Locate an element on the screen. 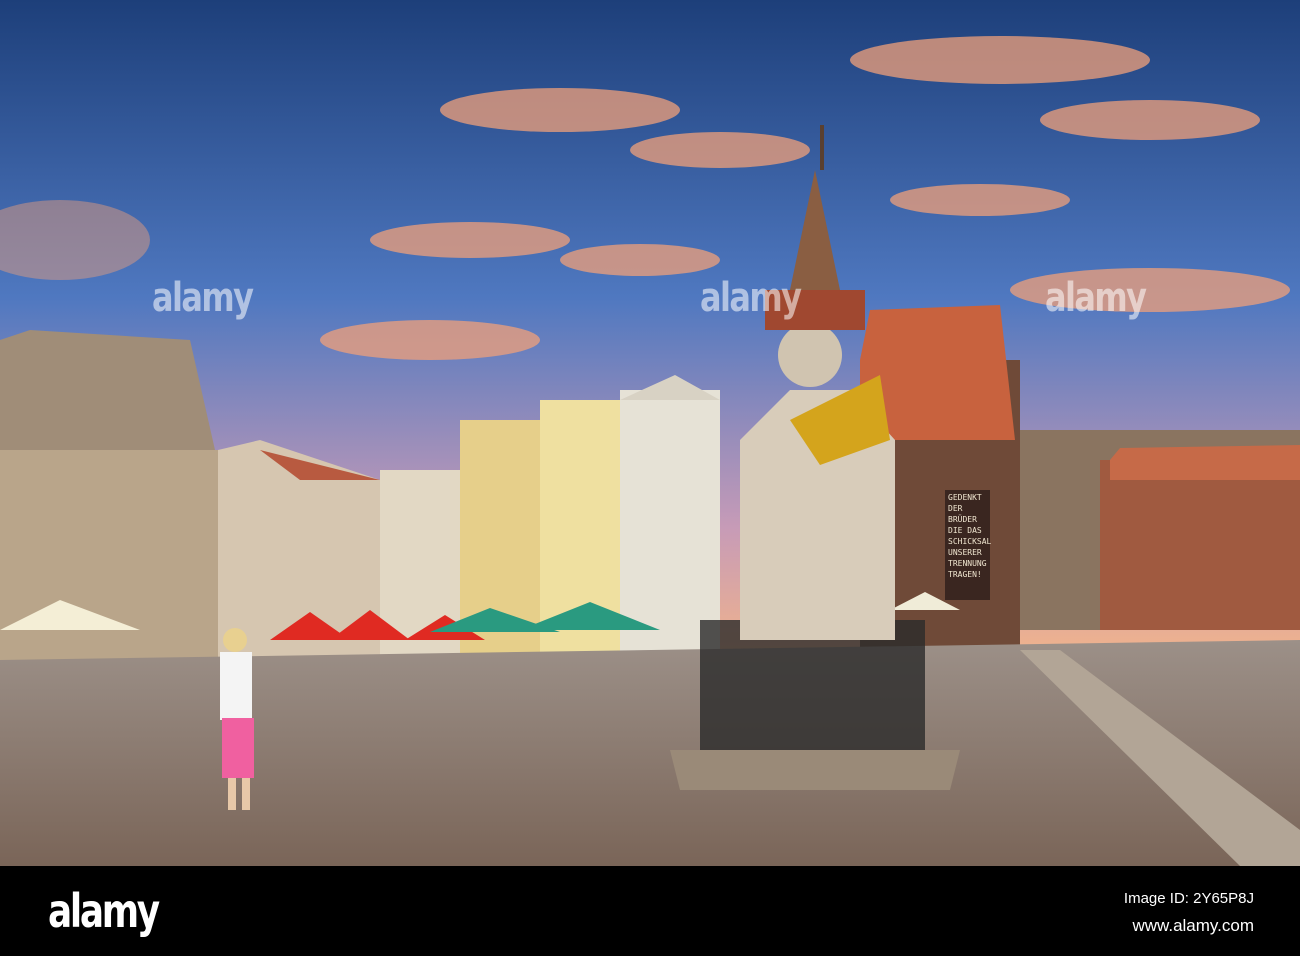  svg-text: UNSERER is located at coordinates (965, 552).